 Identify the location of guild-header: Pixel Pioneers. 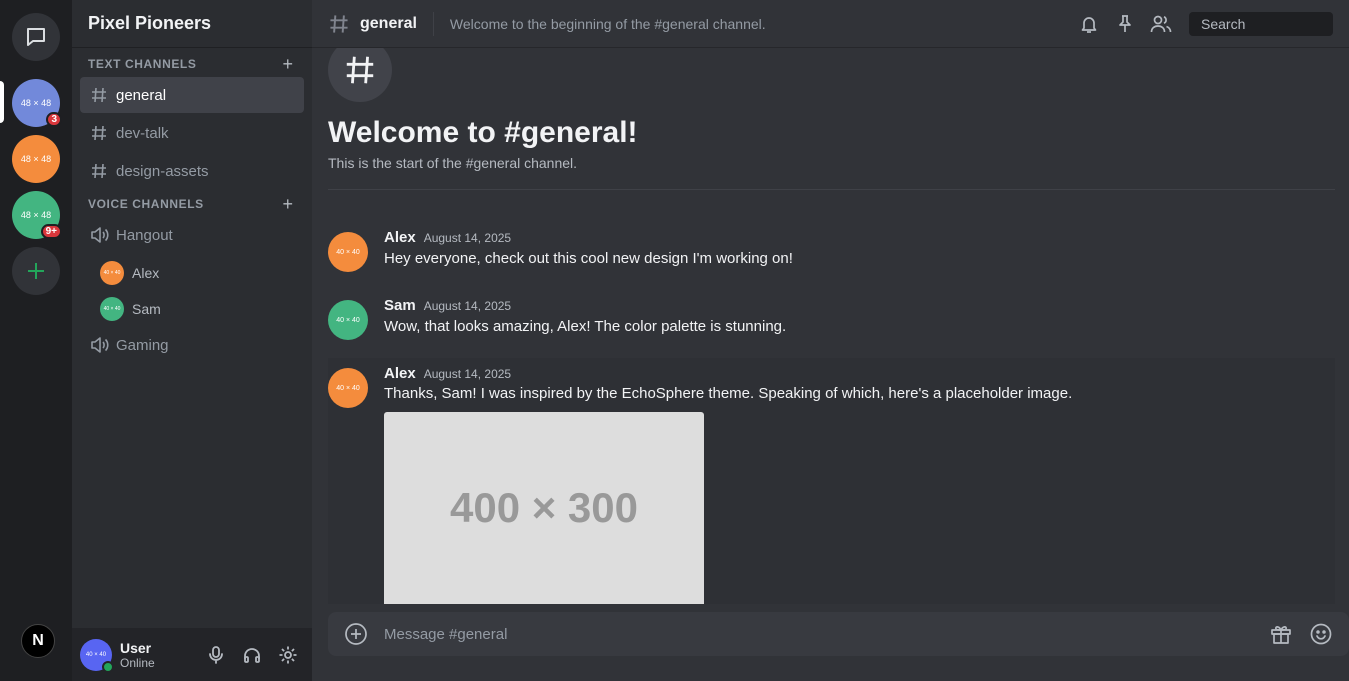
(192, 24).